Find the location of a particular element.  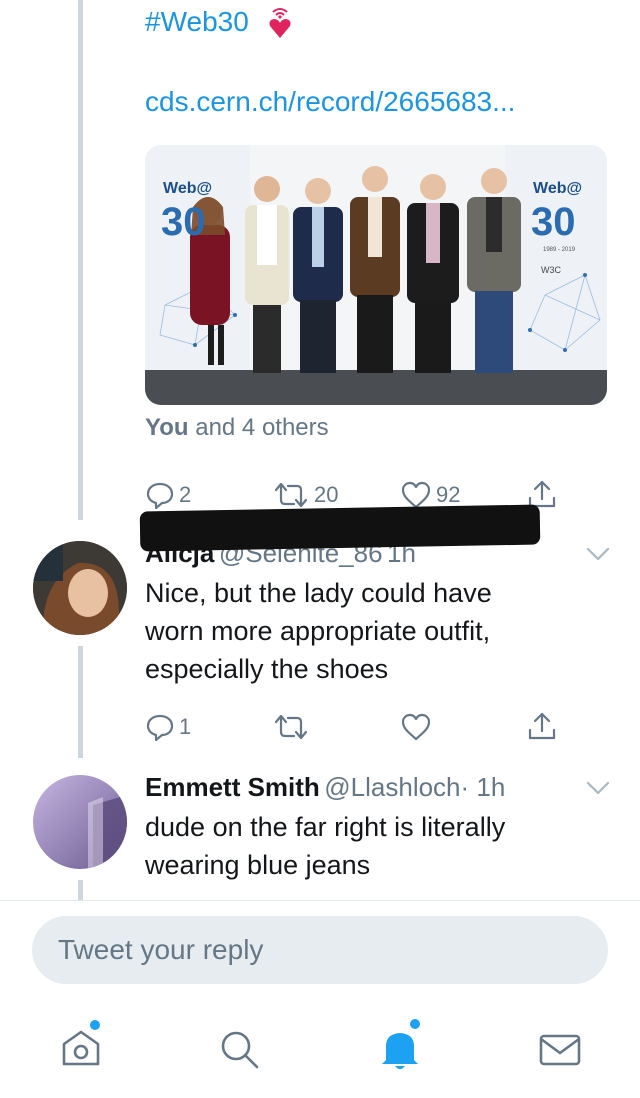

reply-button: 2 is located at coordinates (168, 495).